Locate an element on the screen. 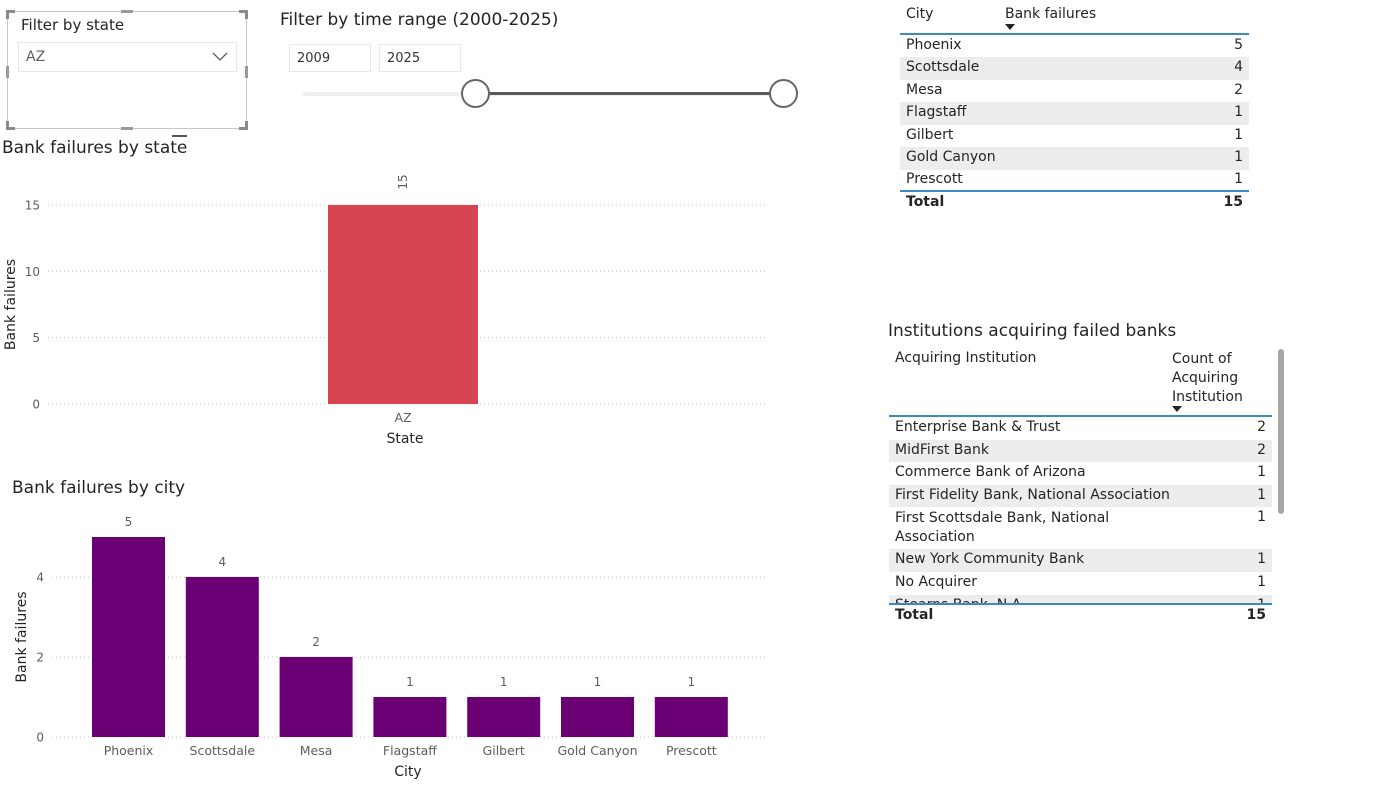  data-label: 2 is located at coordinates (316, 642).